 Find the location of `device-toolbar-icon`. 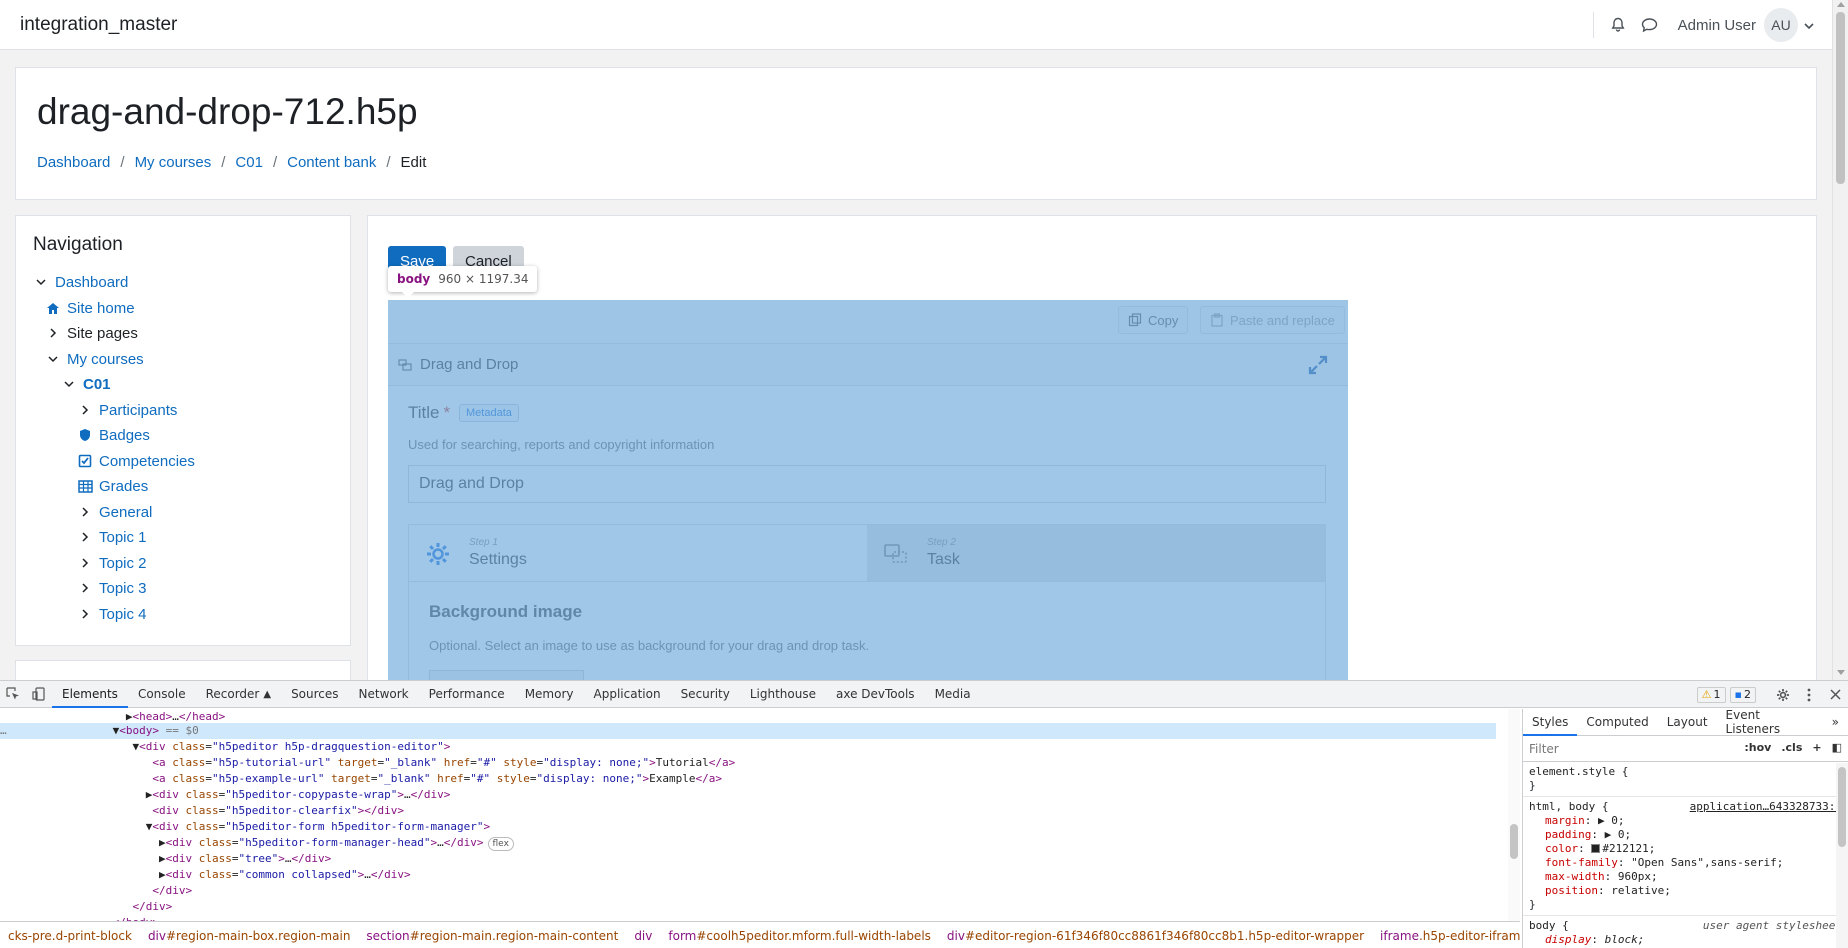

device-toolbar-icon is located at coordinates (39, 694).